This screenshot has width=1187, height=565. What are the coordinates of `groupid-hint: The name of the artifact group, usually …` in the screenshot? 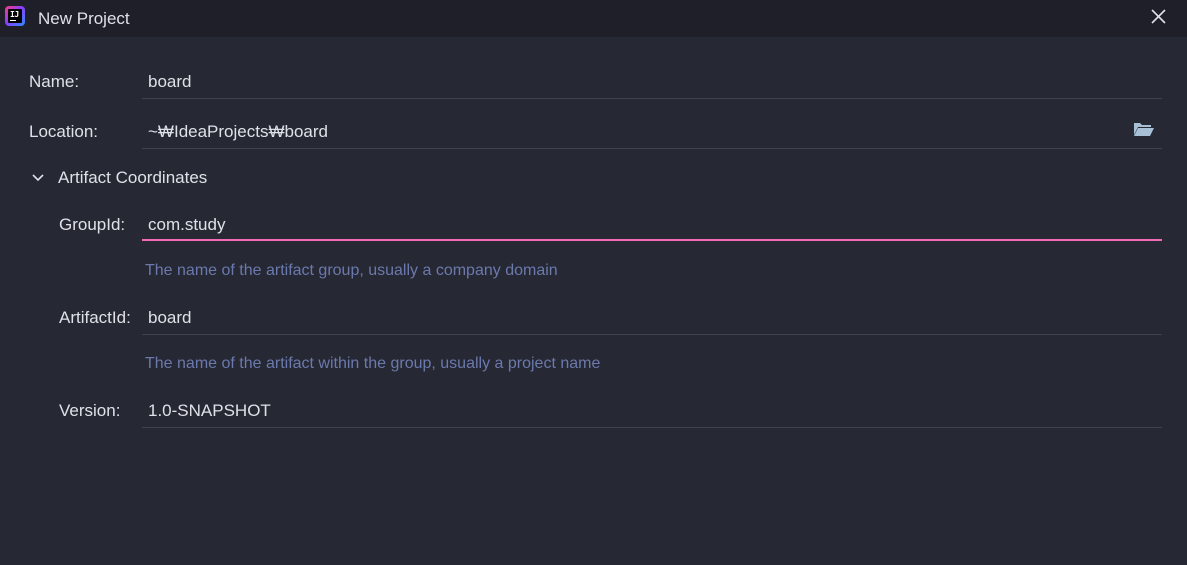 It's located at (351, 270).